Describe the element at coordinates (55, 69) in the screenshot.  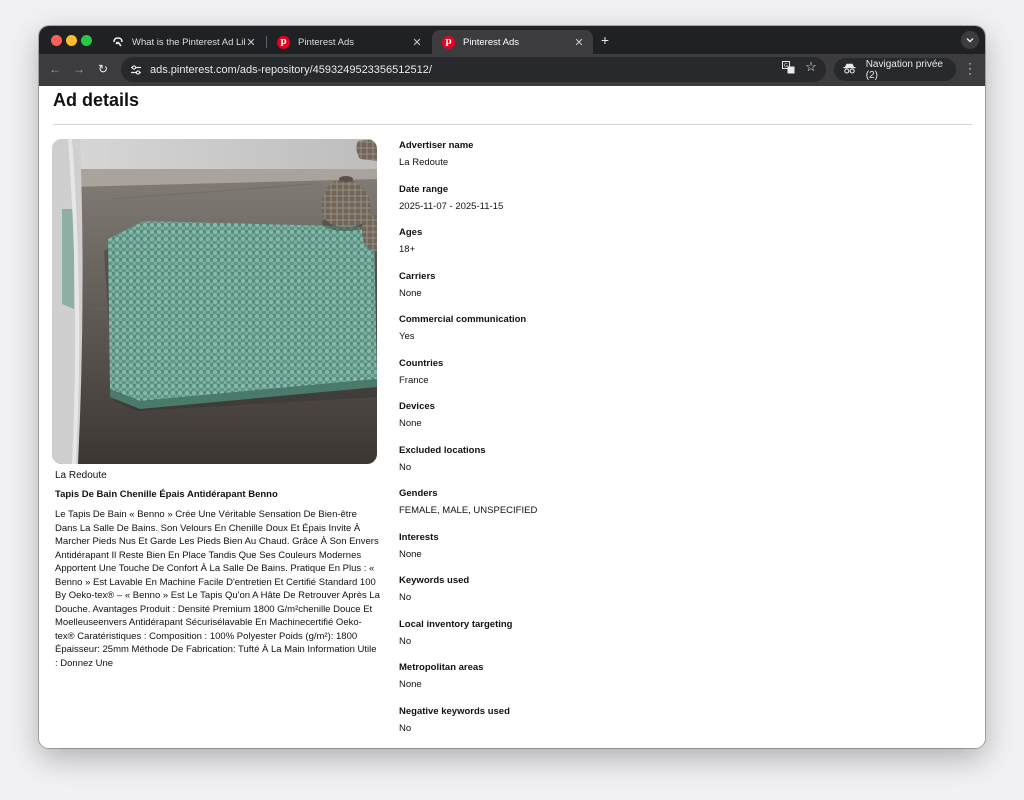
I see `back-arrow-icon: ←` at that location.